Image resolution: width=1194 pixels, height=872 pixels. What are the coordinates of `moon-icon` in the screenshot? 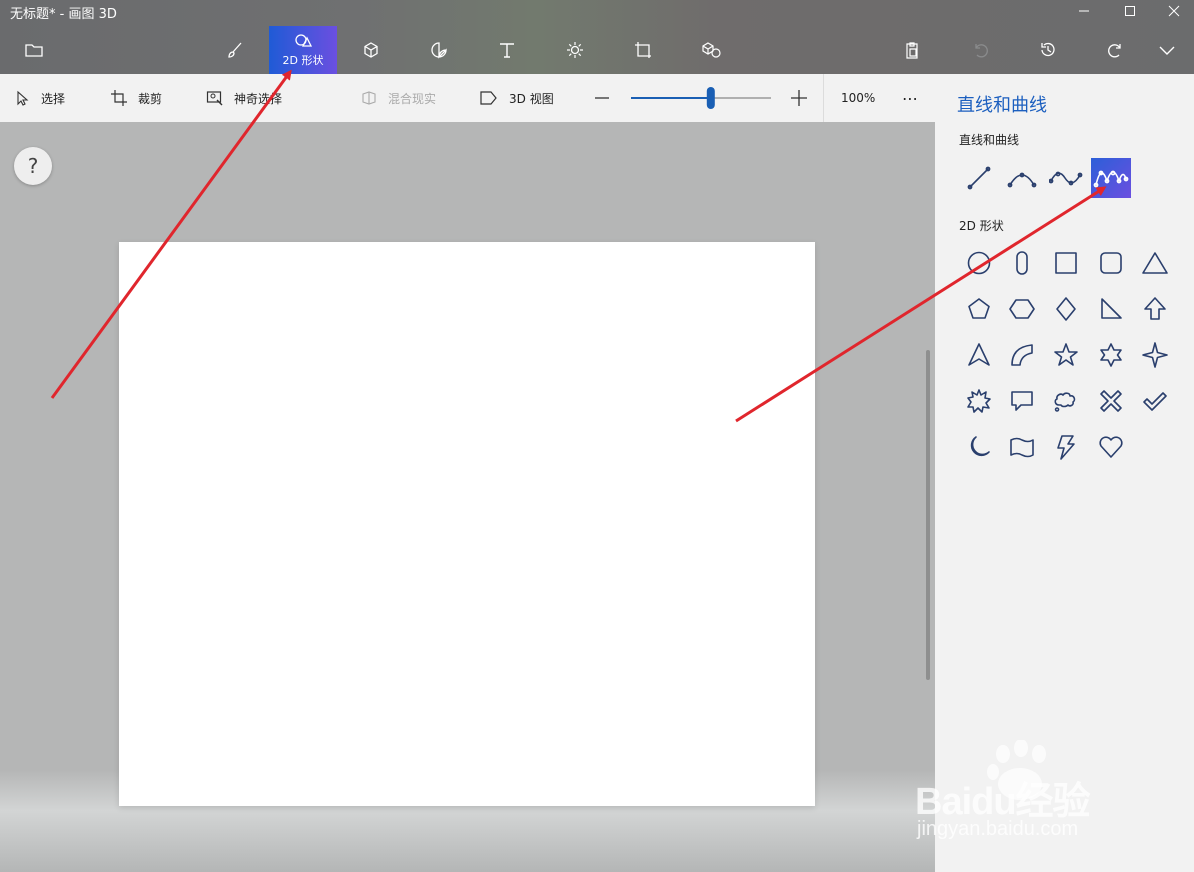 It's located at (980, 446).